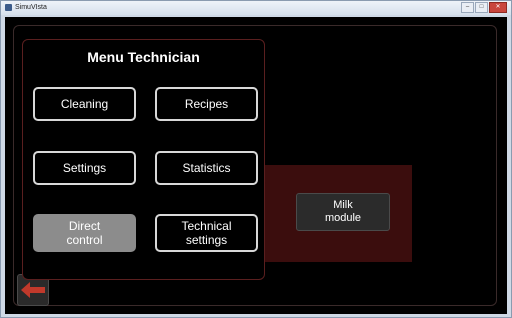 Image resolution: width=512 pixels, height=318 pixels. What do you see at coordinates (206, 233) in the screenshot?
I see `technical-settings-button: Technical settings` at bounding box center [206, 233].